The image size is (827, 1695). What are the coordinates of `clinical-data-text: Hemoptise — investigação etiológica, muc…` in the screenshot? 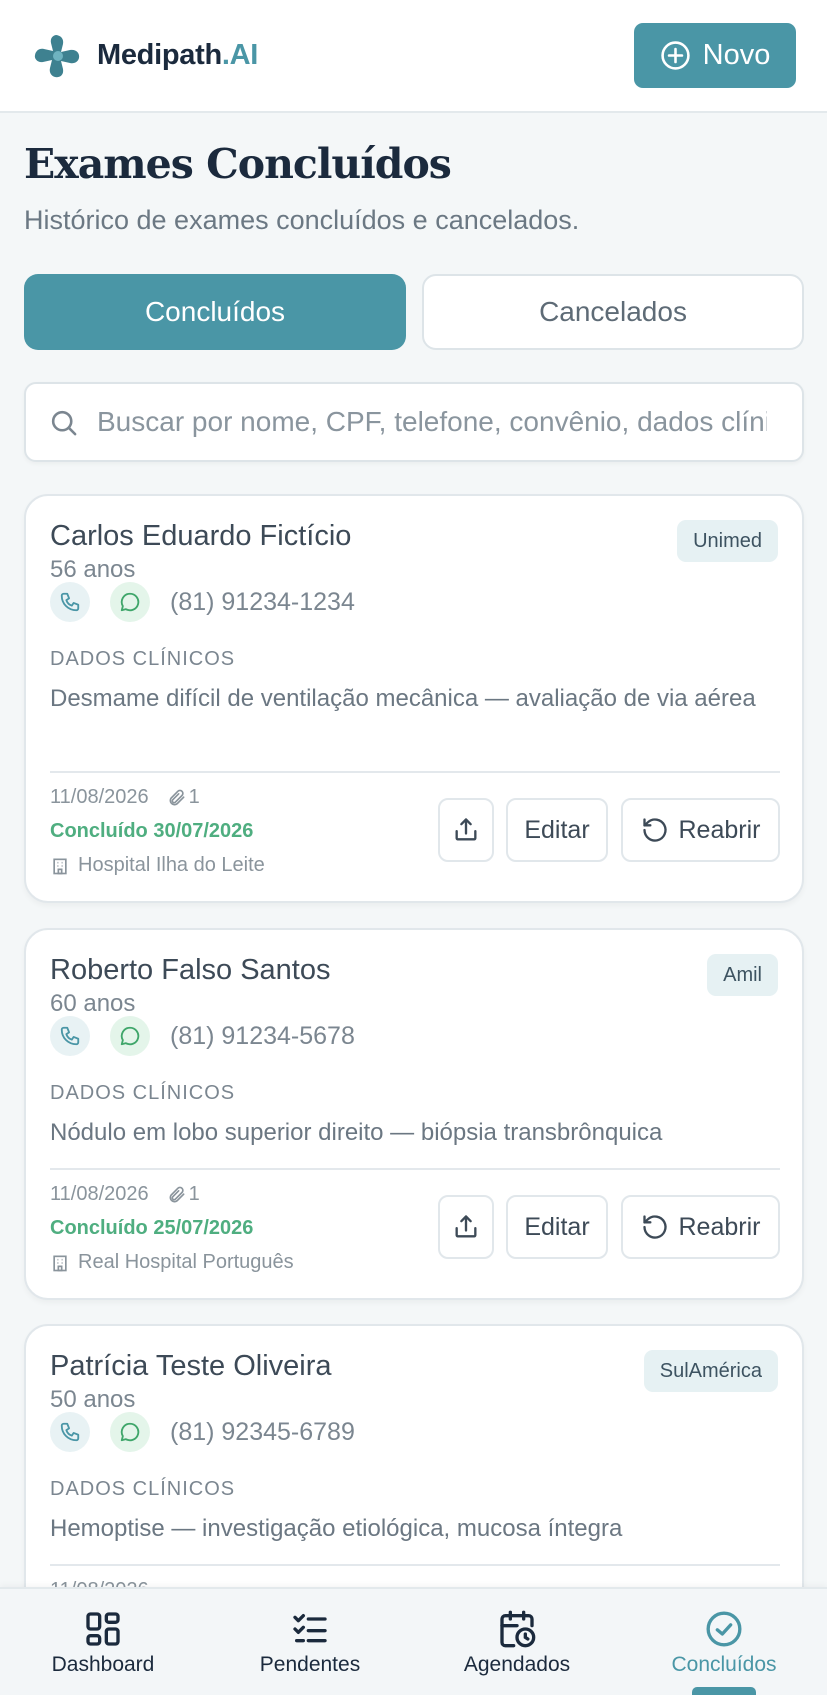 It's located at (336, 1528).